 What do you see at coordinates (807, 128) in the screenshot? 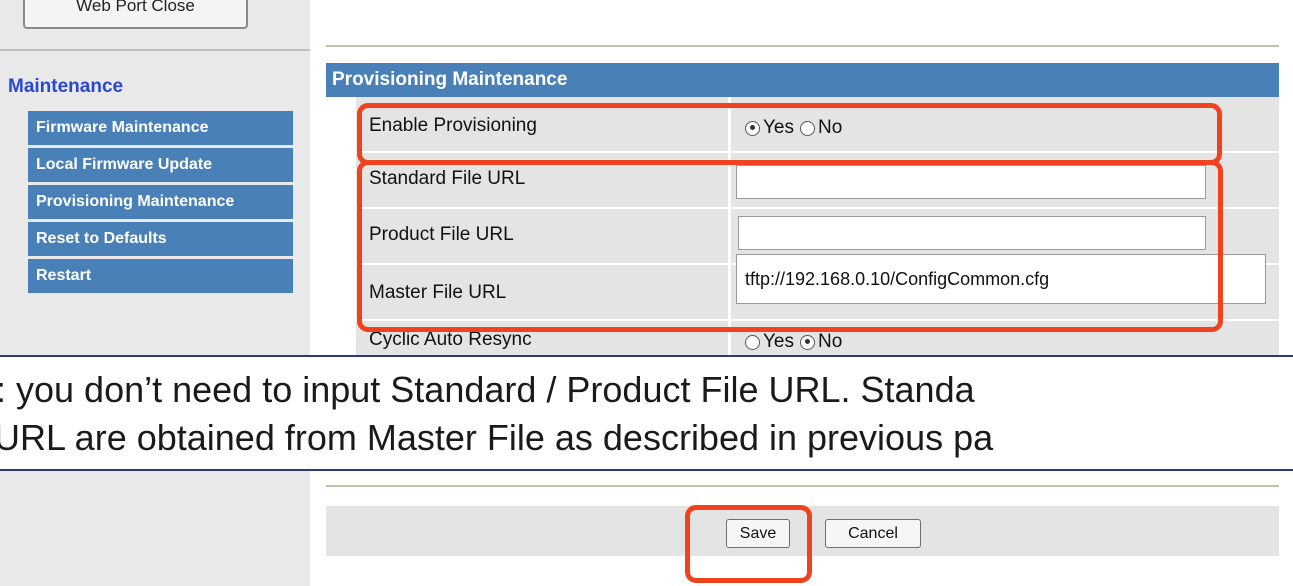
I see `enable-provisioning-no-radio` at bounding box center [807, 128].